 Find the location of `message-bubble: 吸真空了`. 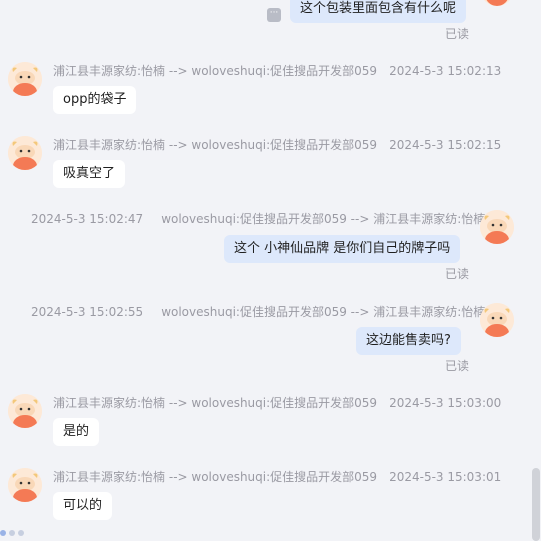

message-bubble: 吸真空了 is located at coordinates (89, 174).